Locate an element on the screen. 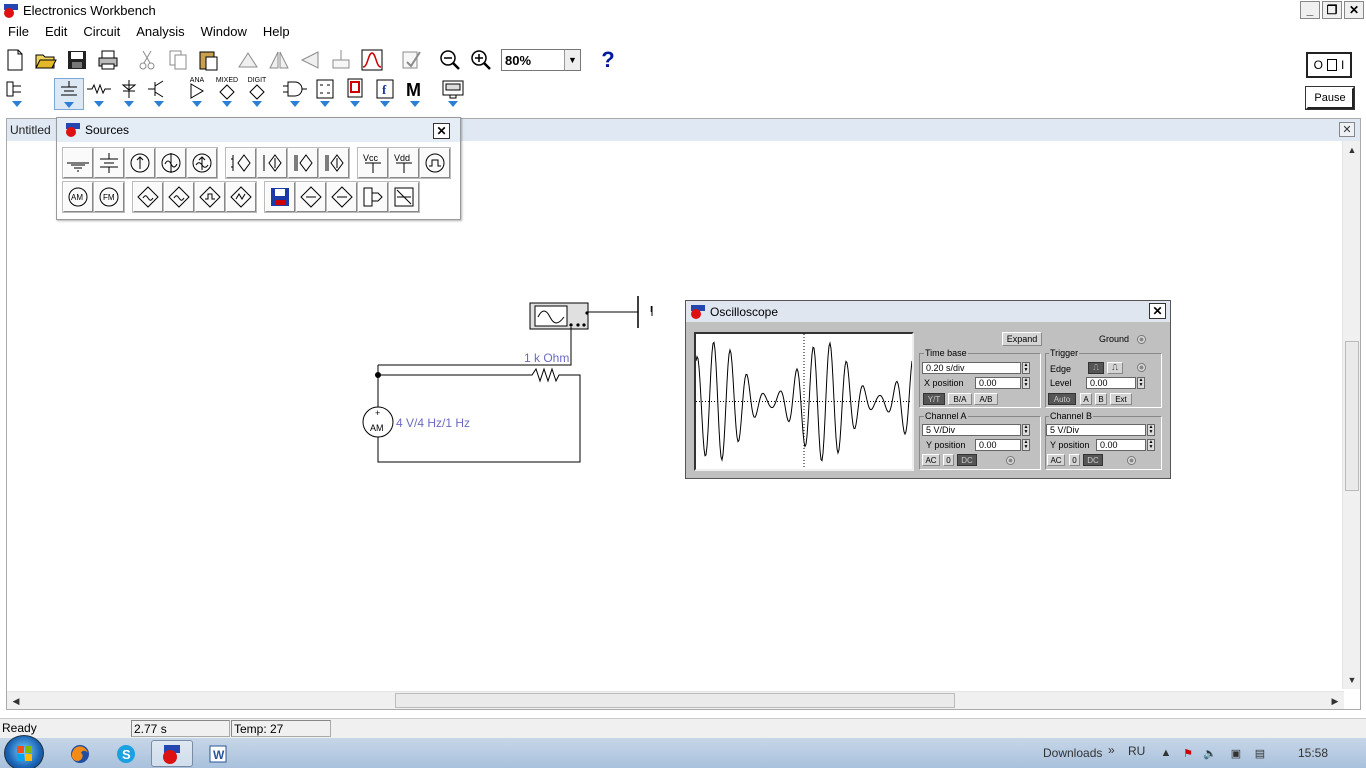 Image resolution: width=1366 pixels, height=768 pixels. subcircuit-button is located at coordinates (341, 60).